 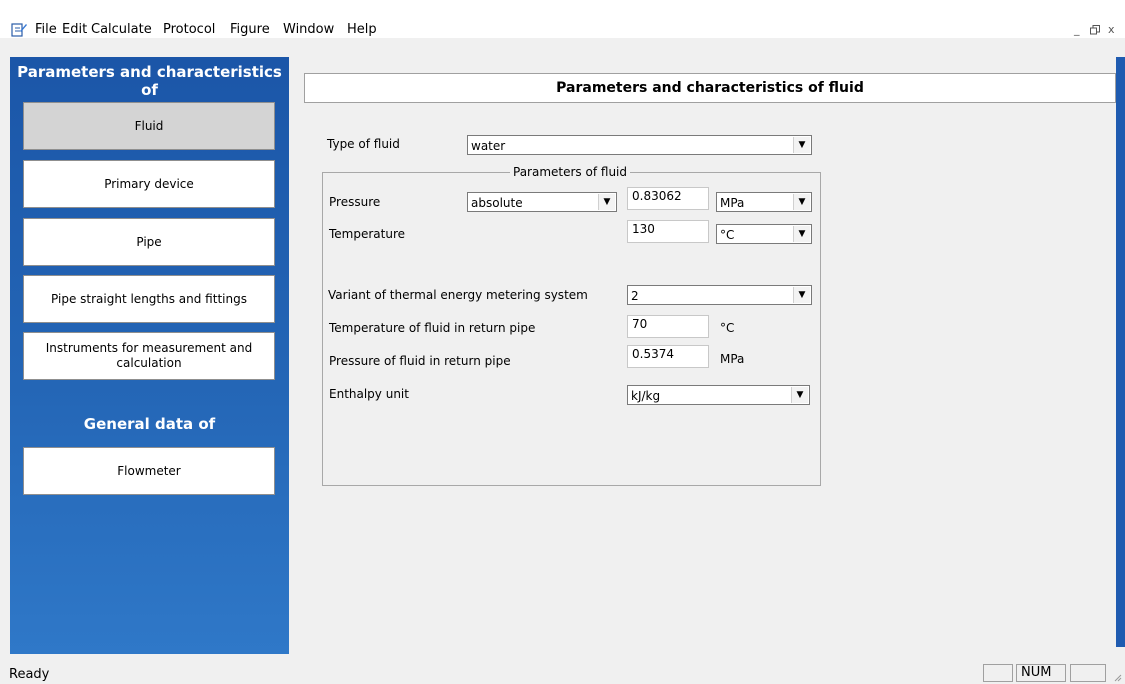 What do you see at coordinates (121, 30) in the screenshot?
I see `menu-calculate: Calculate` at bounding box center [121, 30].